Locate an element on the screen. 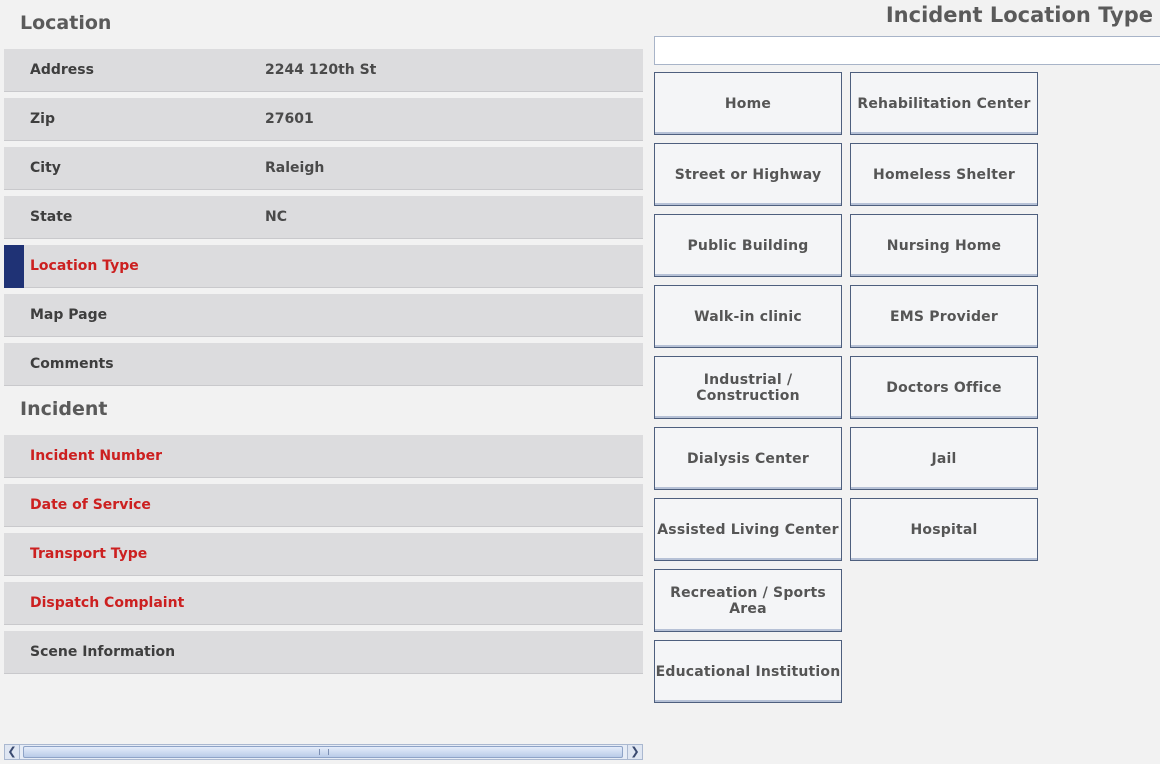 Image resolution: width=1160 pixels, height=764 pixels. grip-icon is located at coordinates (324, 752).